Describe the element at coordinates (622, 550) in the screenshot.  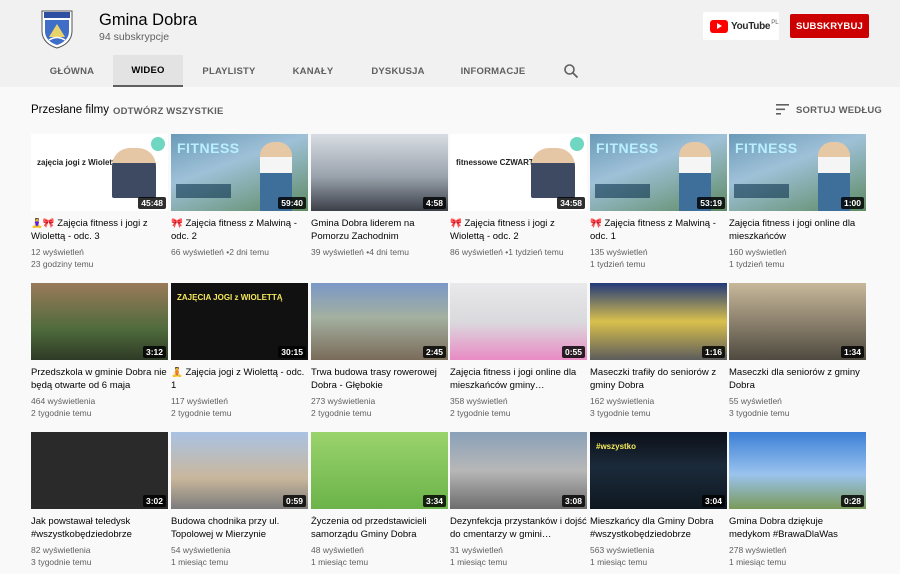
I see `video-views: 563 wyświetlenia` at that location.